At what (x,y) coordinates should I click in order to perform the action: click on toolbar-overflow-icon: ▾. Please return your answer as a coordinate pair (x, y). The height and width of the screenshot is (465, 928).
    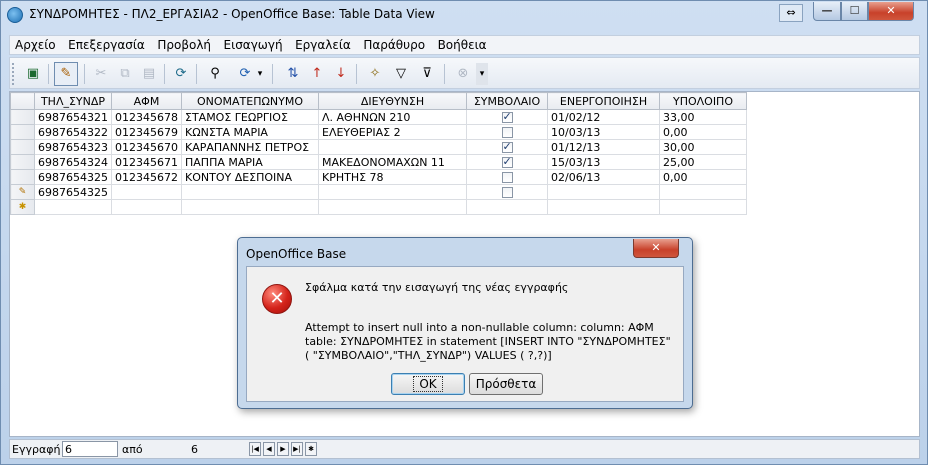
    Looking at the image, I should click on (482, 74).